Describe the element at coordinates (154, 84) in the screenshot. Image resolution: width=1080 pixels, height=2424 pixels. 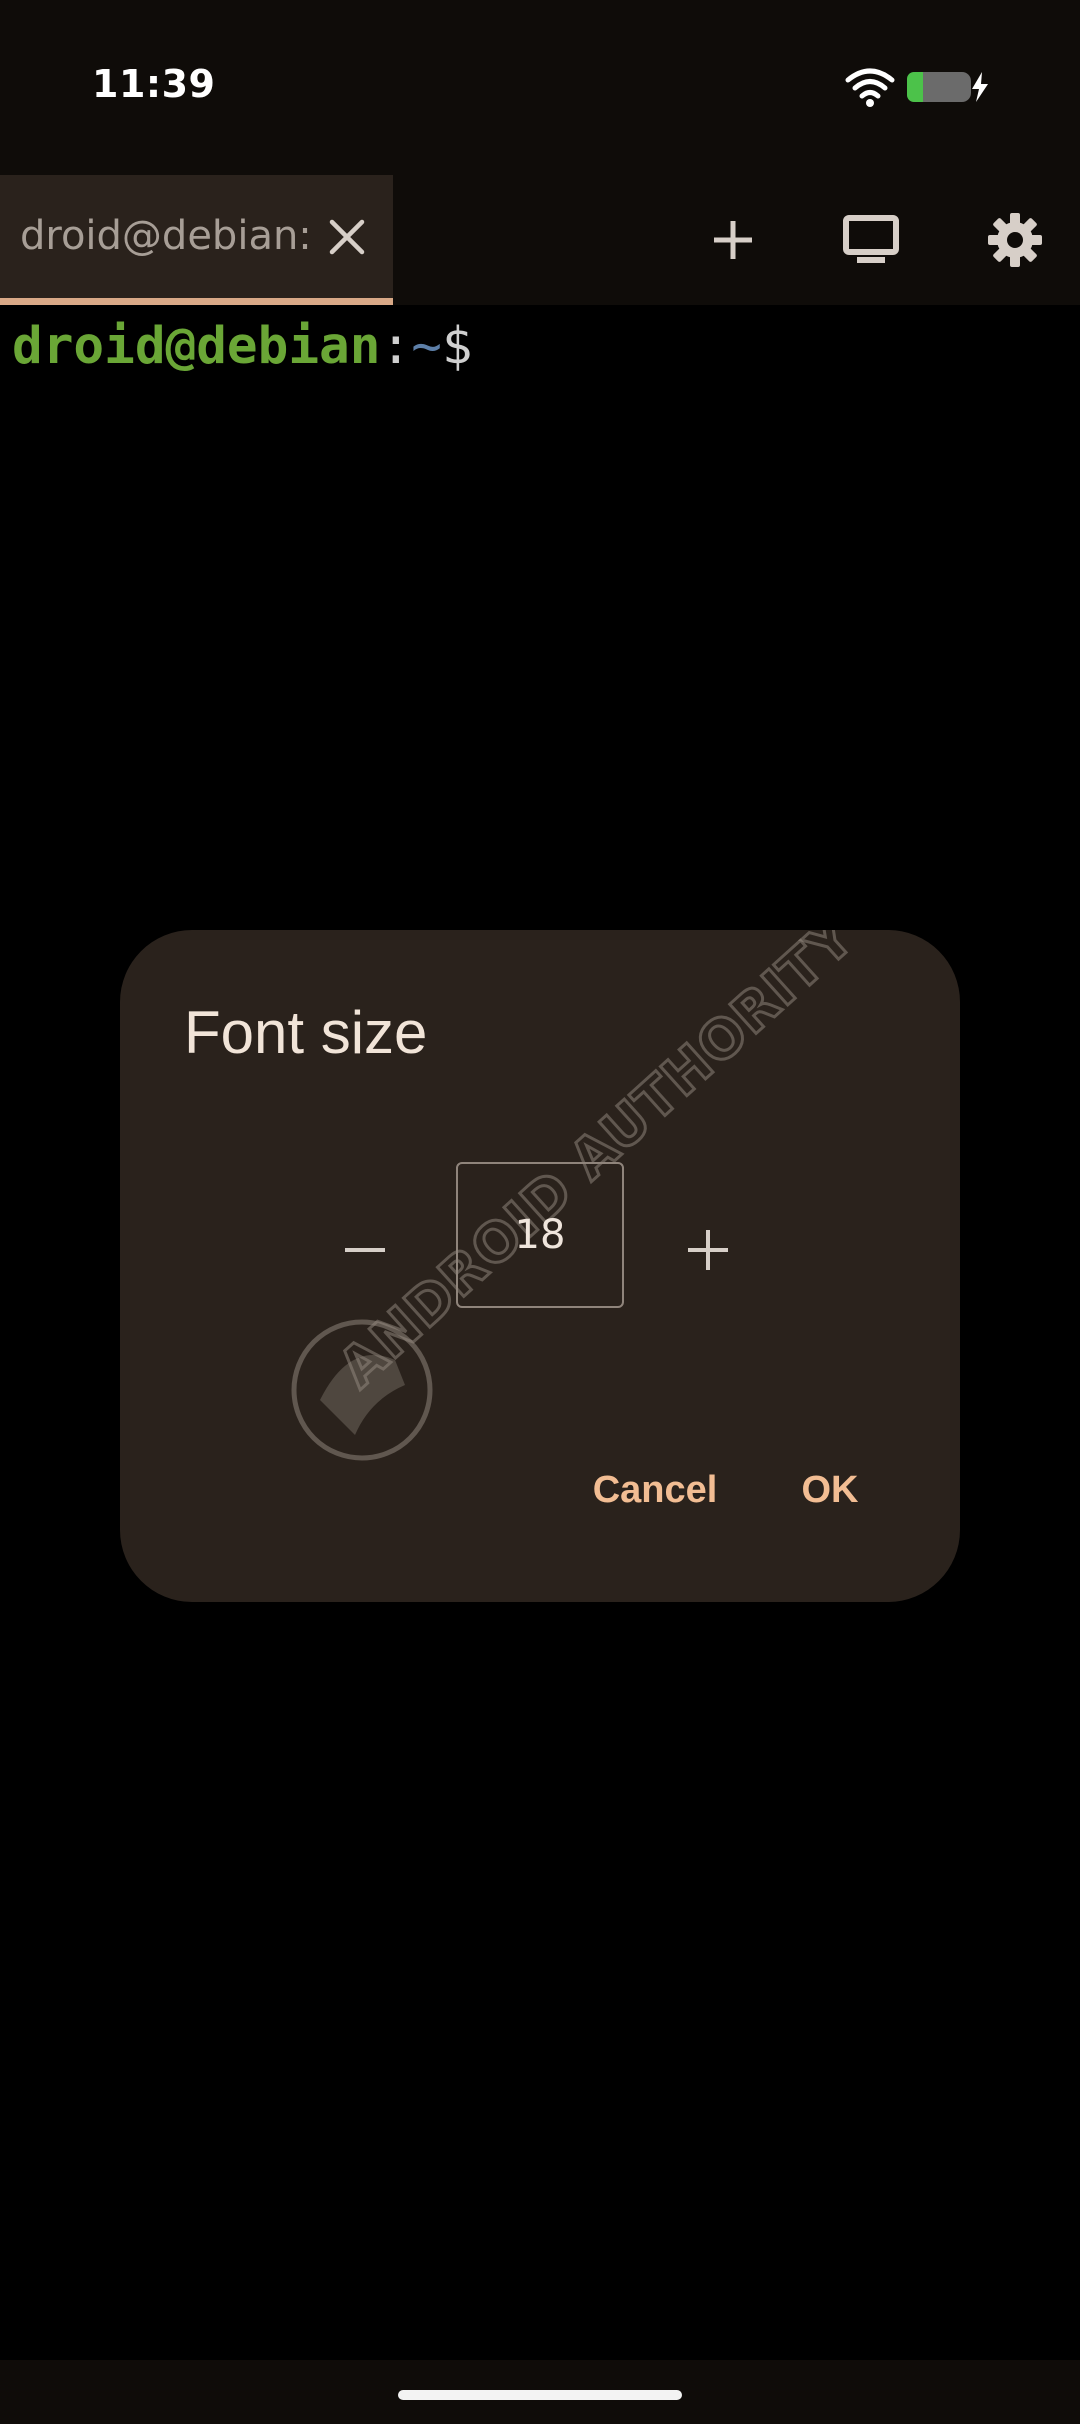
I see `status-time: 11:39` at that location.